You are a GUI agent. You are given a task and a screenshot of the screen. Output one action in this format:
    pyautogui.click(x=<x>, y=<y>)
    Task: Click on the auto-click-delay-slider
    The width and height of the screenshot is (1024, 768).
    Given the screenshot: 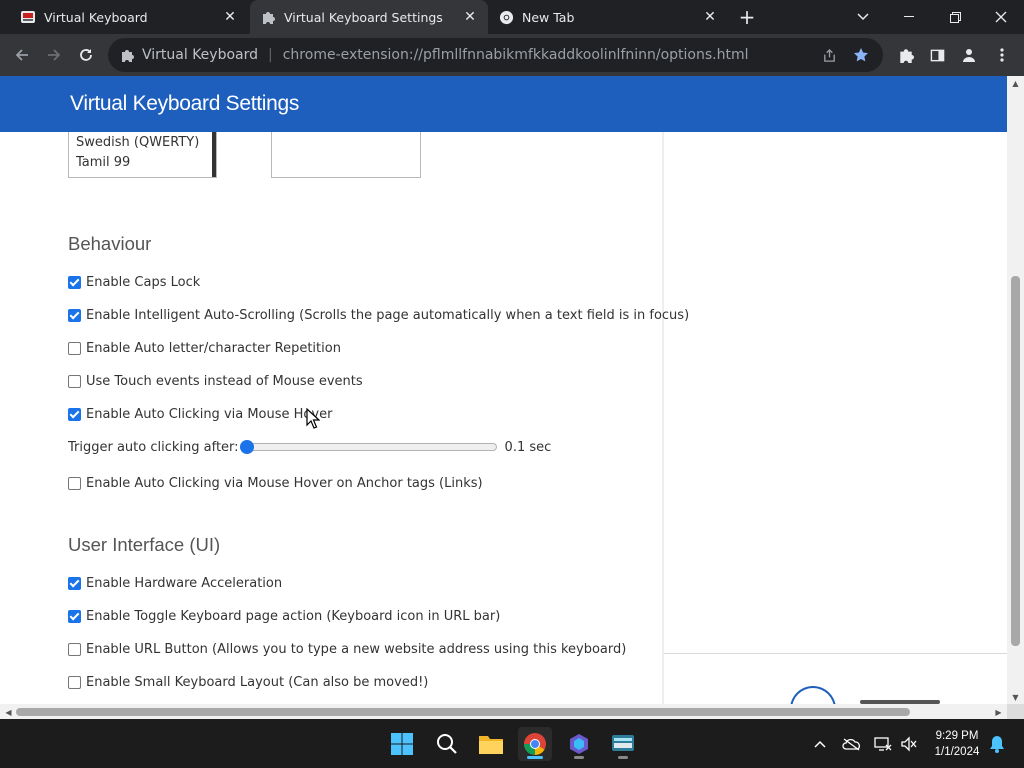 What is the action you would take?
    pyautogui.click(x=368, y=447)
    